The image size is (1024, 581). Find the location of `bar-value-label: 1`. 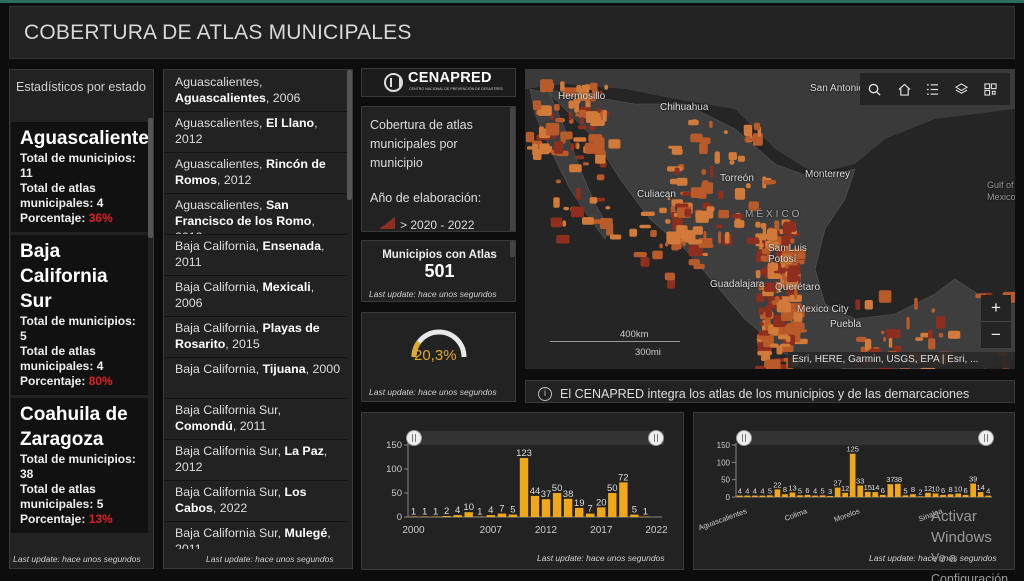

bar-value-label: 1 is located at coordinates (424, 512).